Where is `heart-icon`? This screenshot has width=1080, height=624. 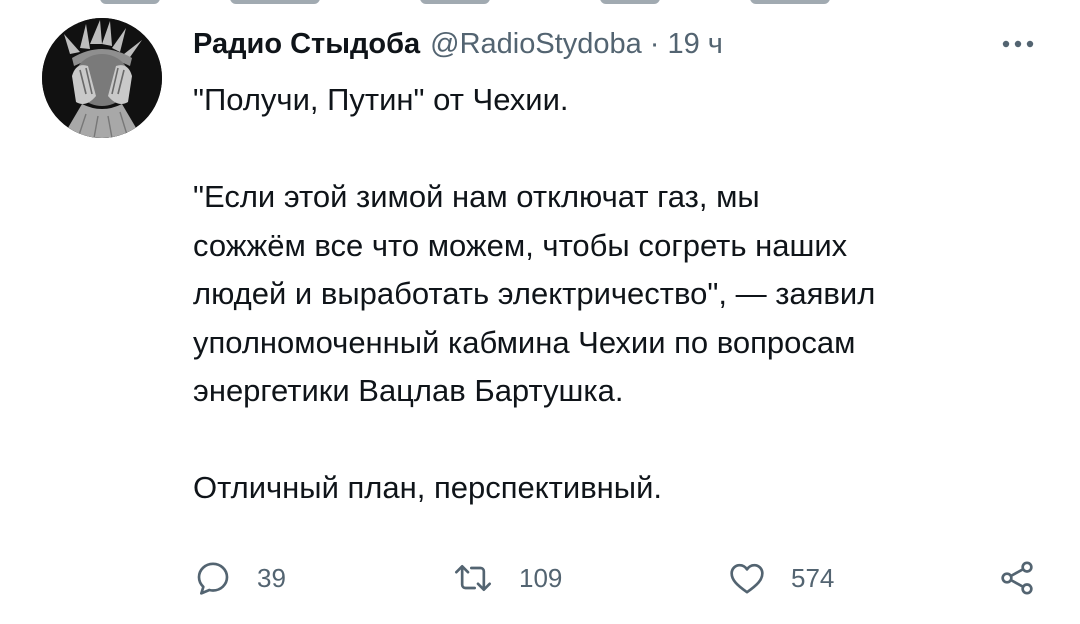
heart-icon is located at coordinates (747, 578).